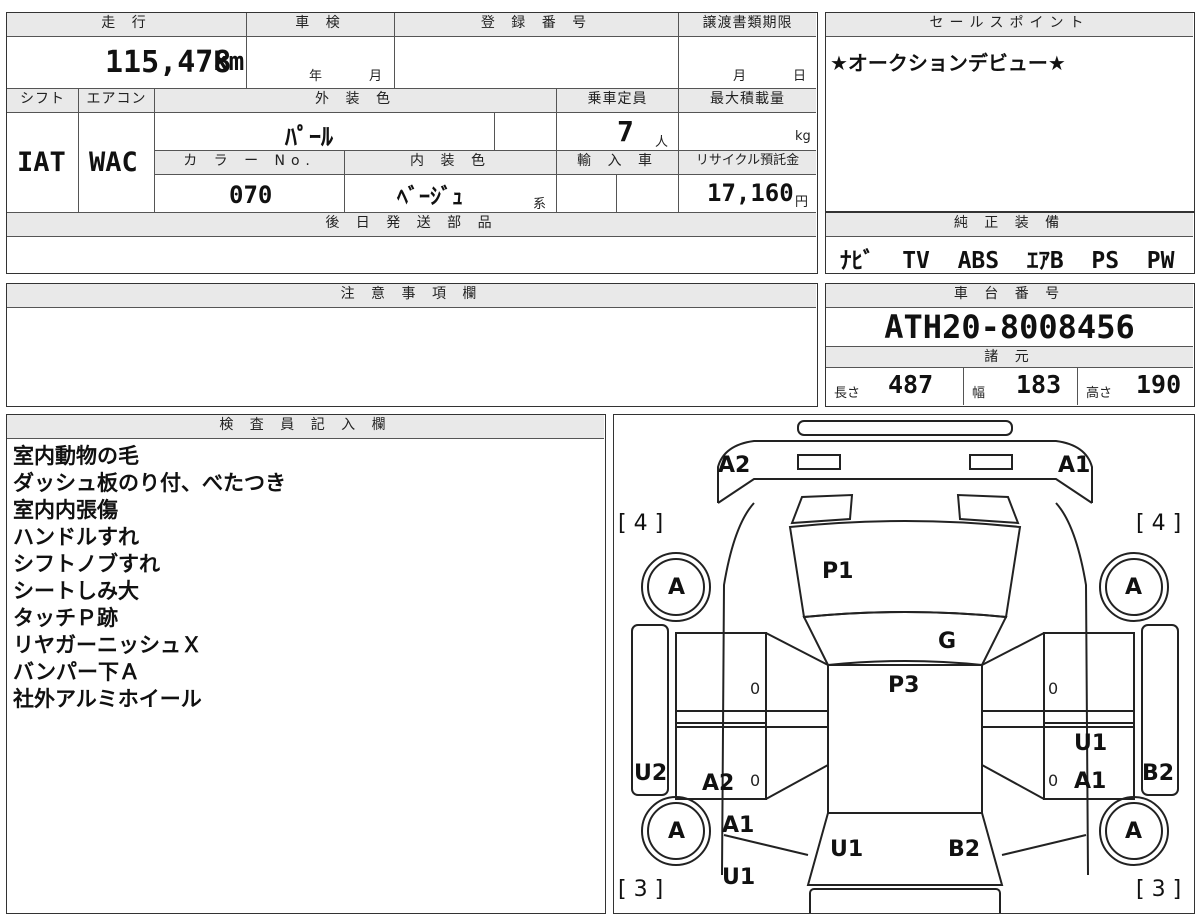 The image size is (1200, 914). I want to click on remark-item: ダッシュ板のり付、べたつき, so click(149, 483).